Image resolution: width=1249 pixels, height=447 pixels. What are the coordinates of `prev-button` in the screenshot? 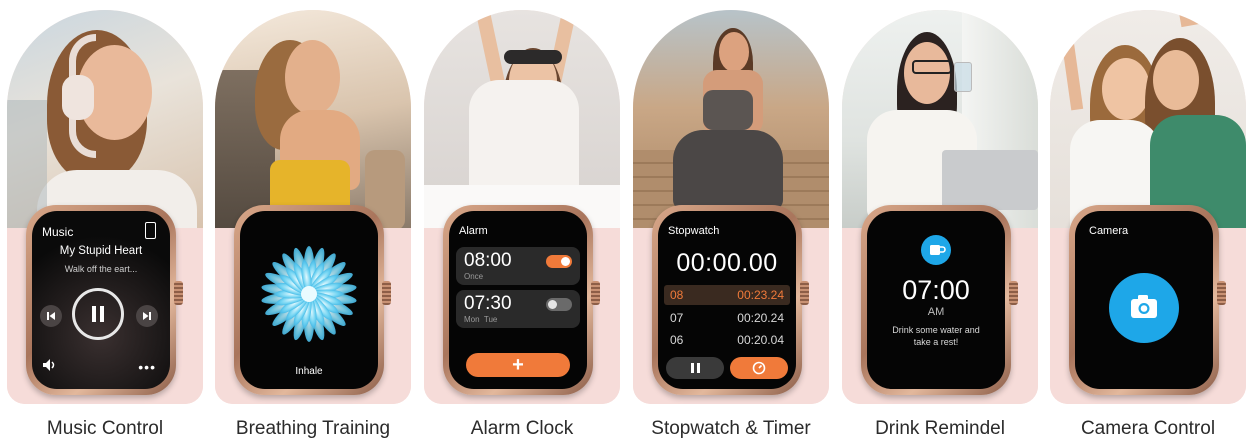 It's located at (51, 316).